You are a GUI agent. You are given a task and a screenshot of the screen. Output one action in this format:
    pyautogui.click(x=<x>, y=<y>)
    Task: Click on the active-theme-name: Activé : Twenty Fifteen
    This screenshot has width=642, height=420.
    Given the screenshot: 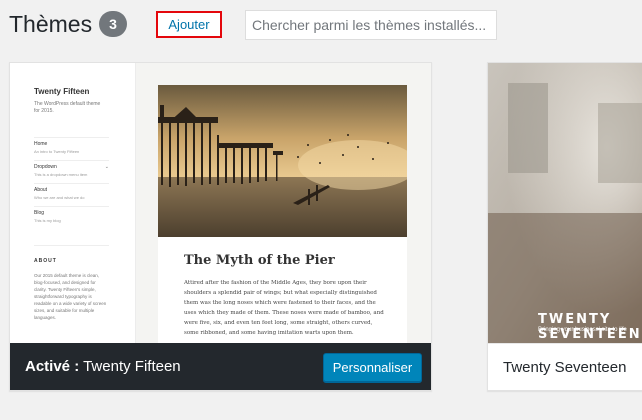 What is the action you would take?
    pyautogui.click(x=103, y=366)
    